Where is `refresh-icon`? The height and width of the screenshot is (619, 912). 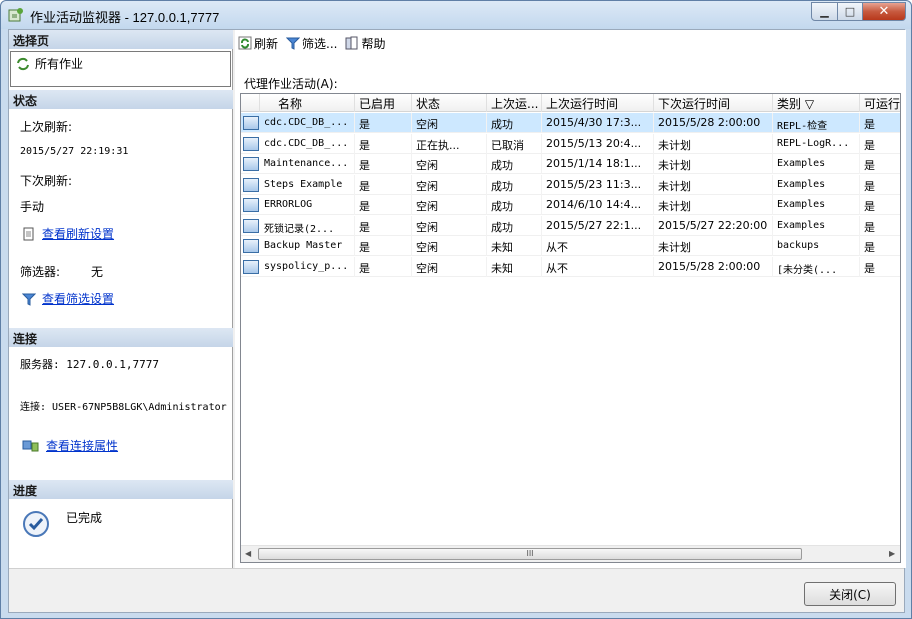
refresh-icon is located at coordinates (245, 43).